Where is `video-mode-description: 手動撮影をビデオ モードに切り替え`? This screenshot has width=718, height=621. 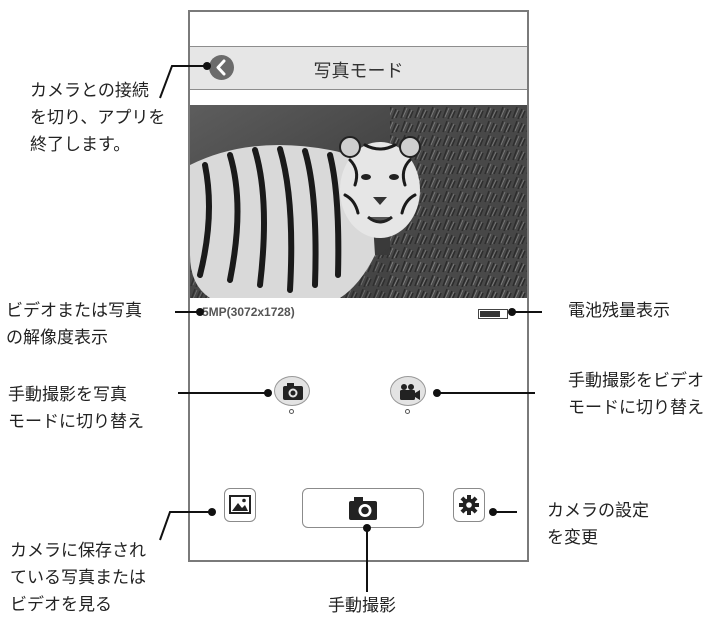 video-mode-description: 手動撮影をビデオ モードに切り替え is located at coordinates (636, 394).